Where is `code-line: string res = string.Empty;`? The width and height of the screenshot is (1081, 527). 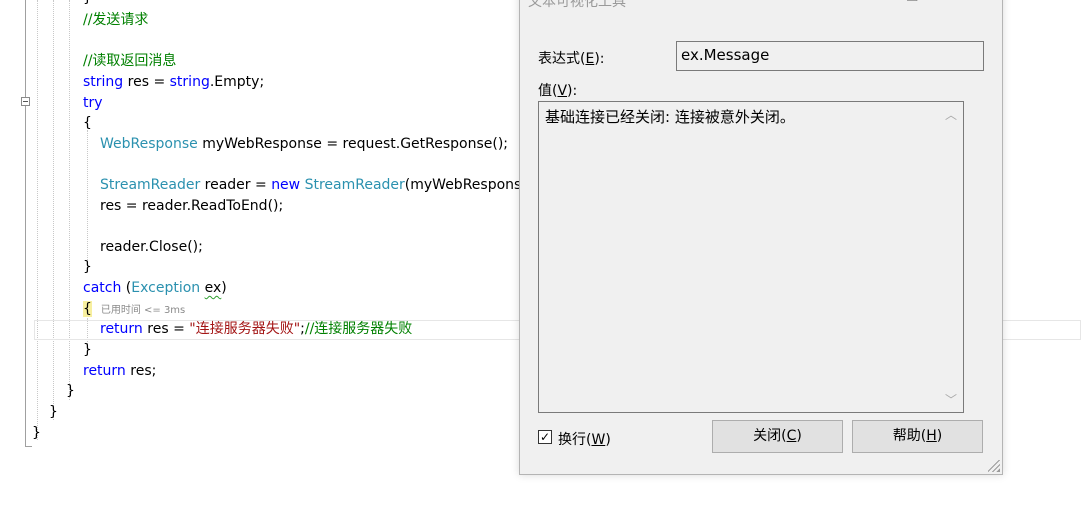 code-line: string res = string.Empty; is located at coordinates (174, 82).